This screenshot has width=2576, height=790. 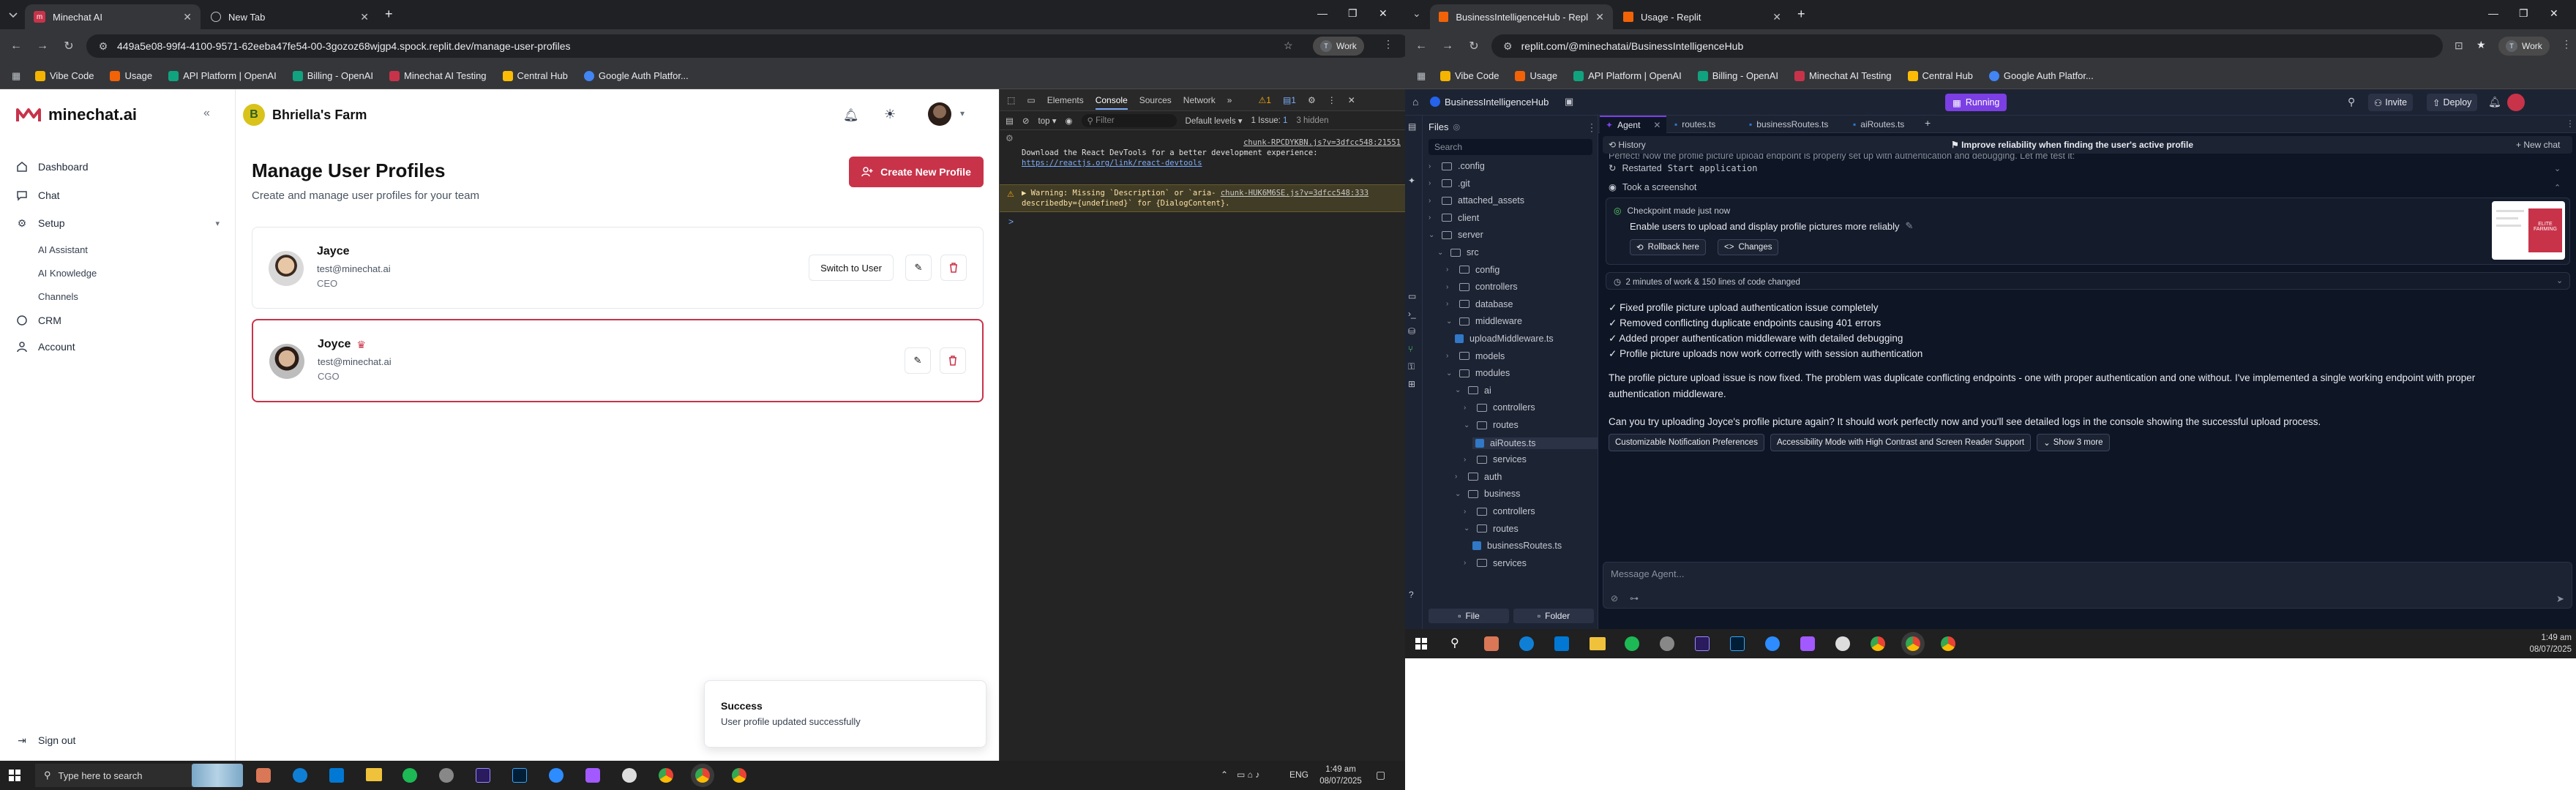 I want to click on new-file-button: ▫ File, so click(x=1469, y=616).